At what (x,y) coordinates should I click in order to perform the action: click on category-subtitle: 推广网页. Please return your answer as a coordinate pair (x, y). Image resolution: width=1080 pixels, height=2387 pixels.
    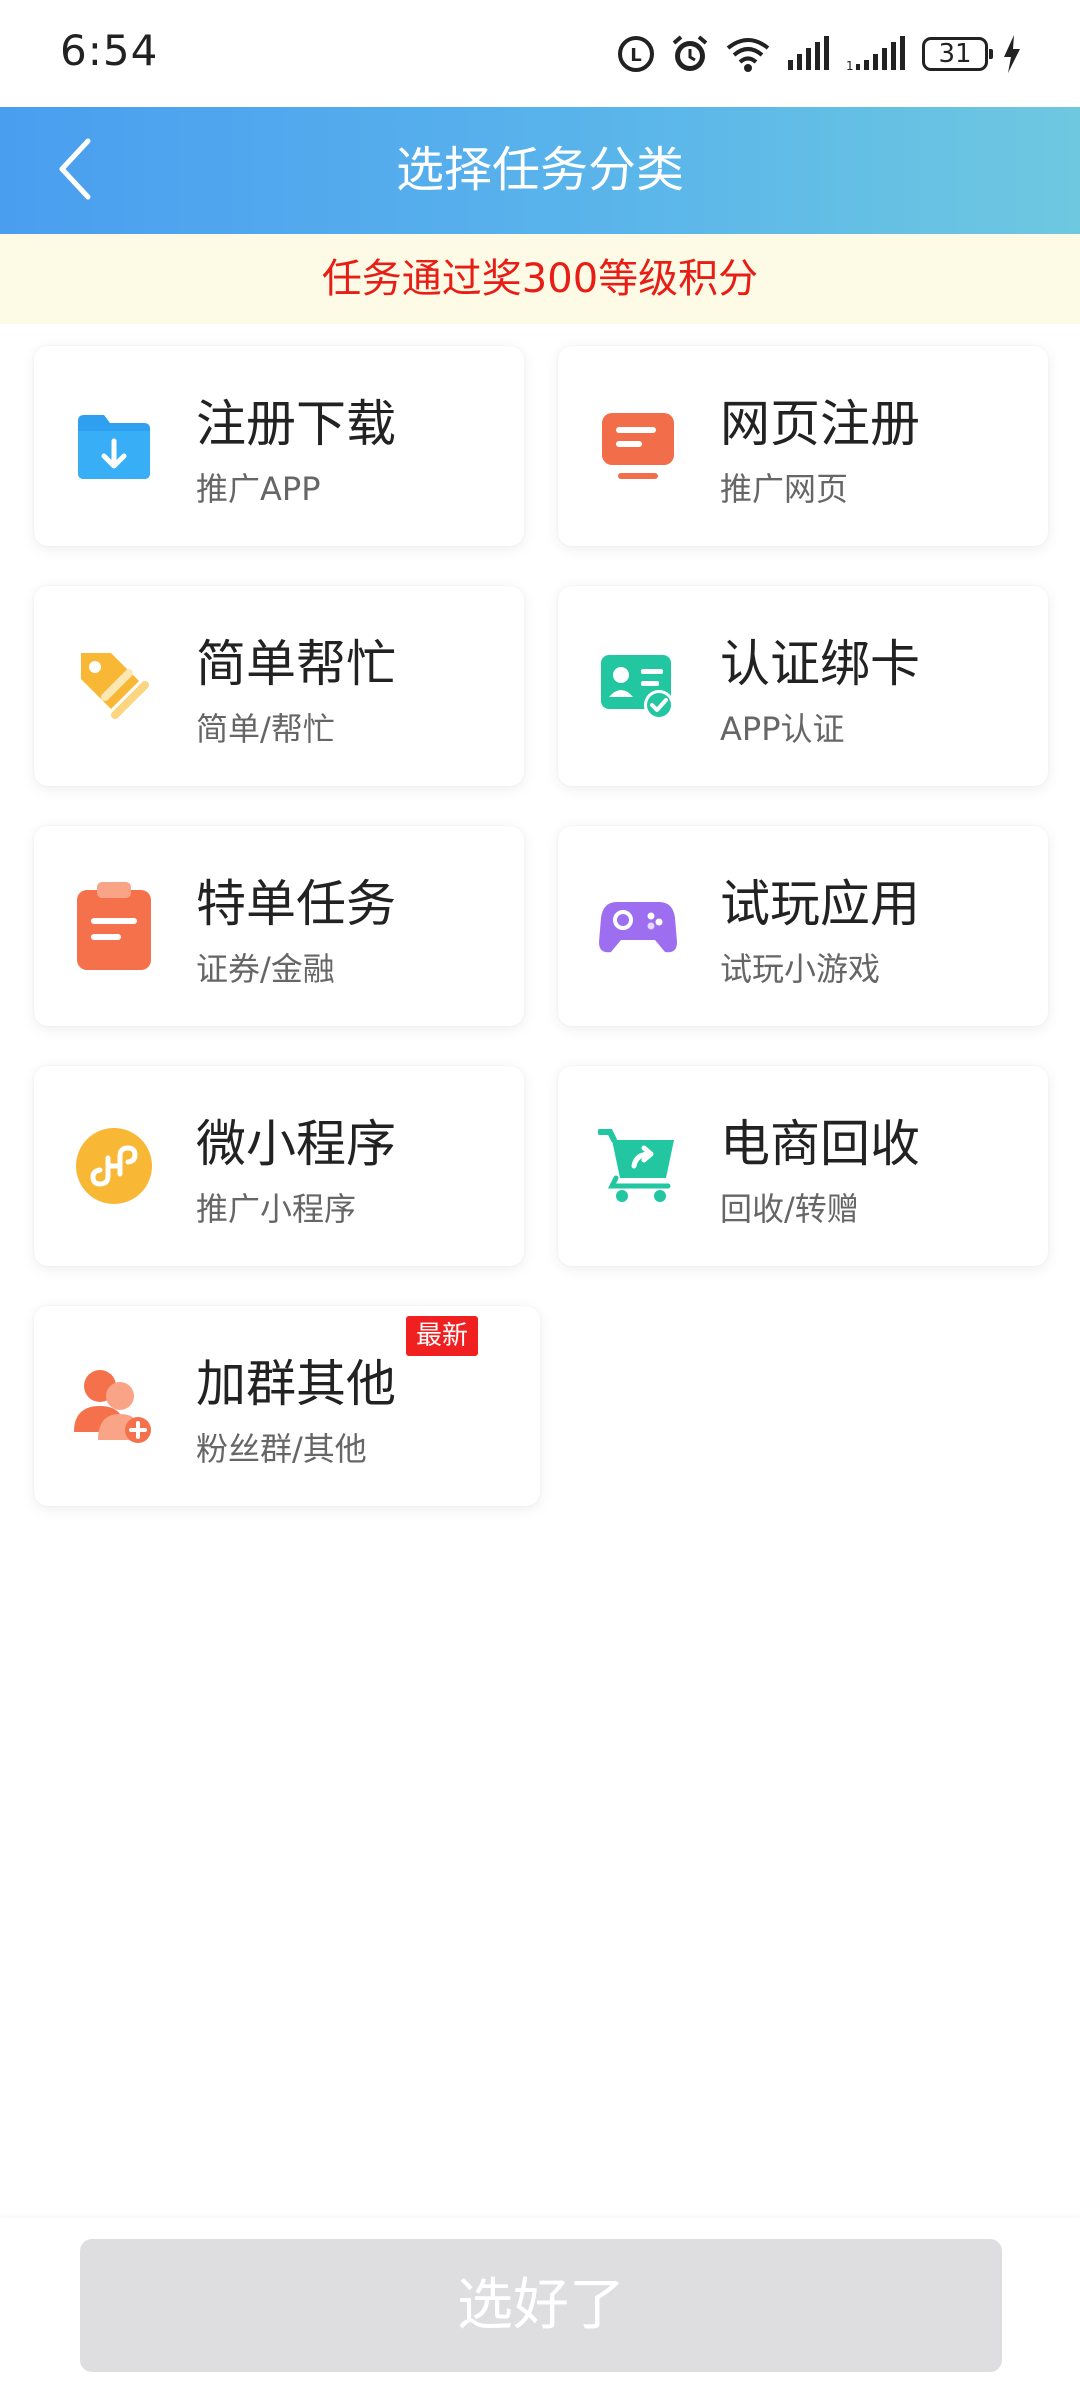
    Looking at the image, I should click on (784, 489).